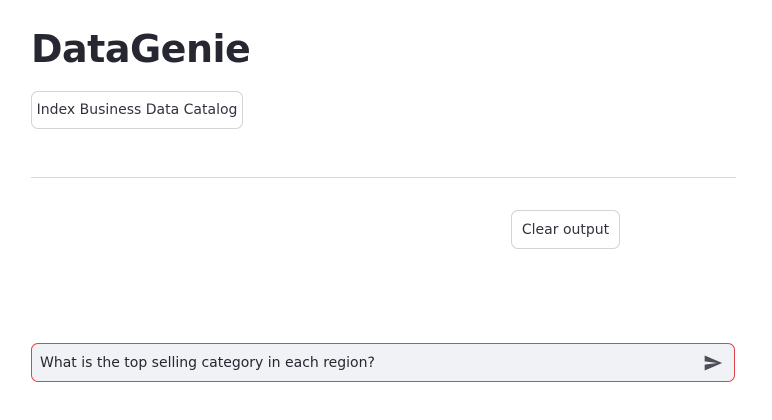 This screenshot has width=772, height=420. I want to click on index-catalog-button: Index Business Data Catalog, so click(137, 110).